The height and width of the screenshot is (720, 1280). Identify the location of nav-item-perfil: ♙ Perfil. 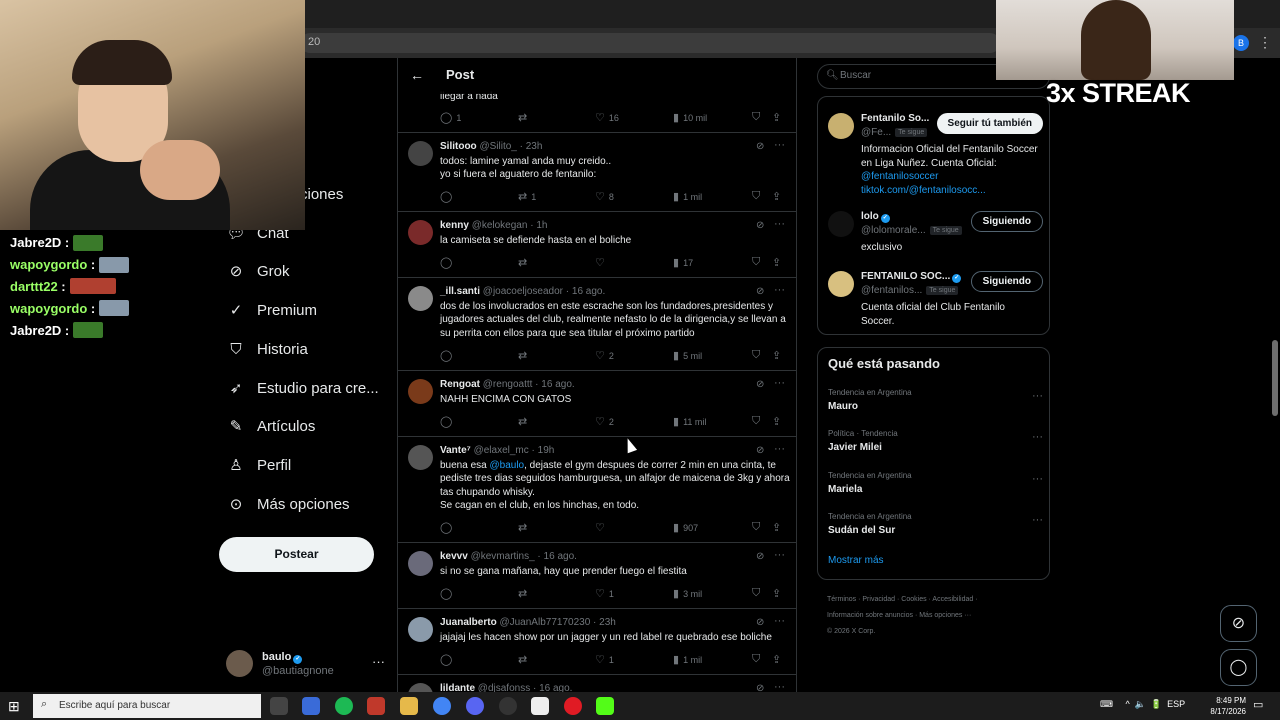
(259, 465).